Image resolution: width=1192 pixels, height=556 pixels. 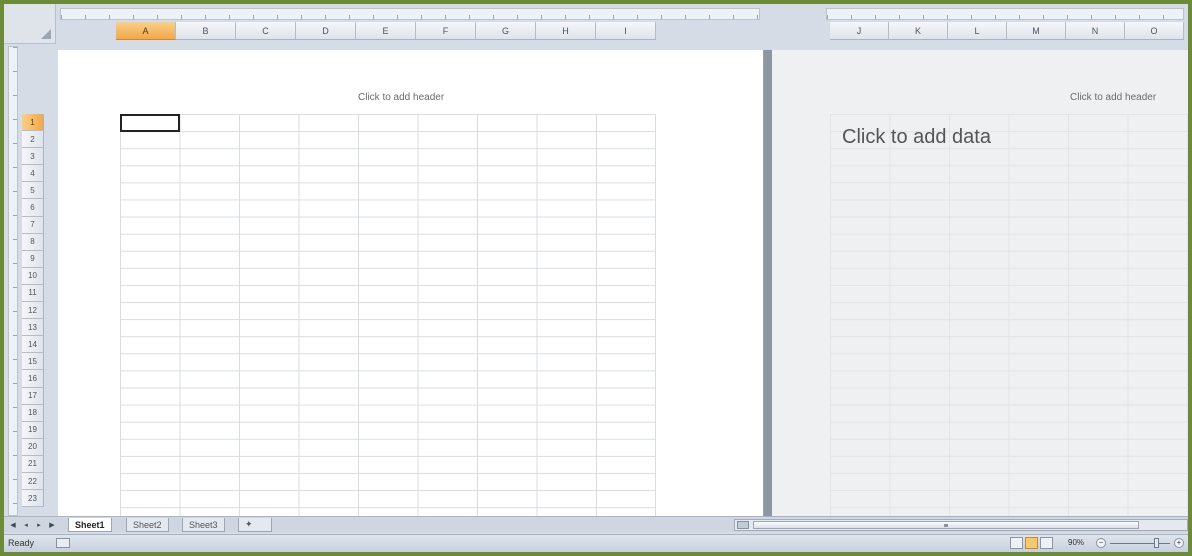 What do you see at coordinates (918, 31) in the screenshot?
I see `column-header: K` at bounding box center [918, 31].